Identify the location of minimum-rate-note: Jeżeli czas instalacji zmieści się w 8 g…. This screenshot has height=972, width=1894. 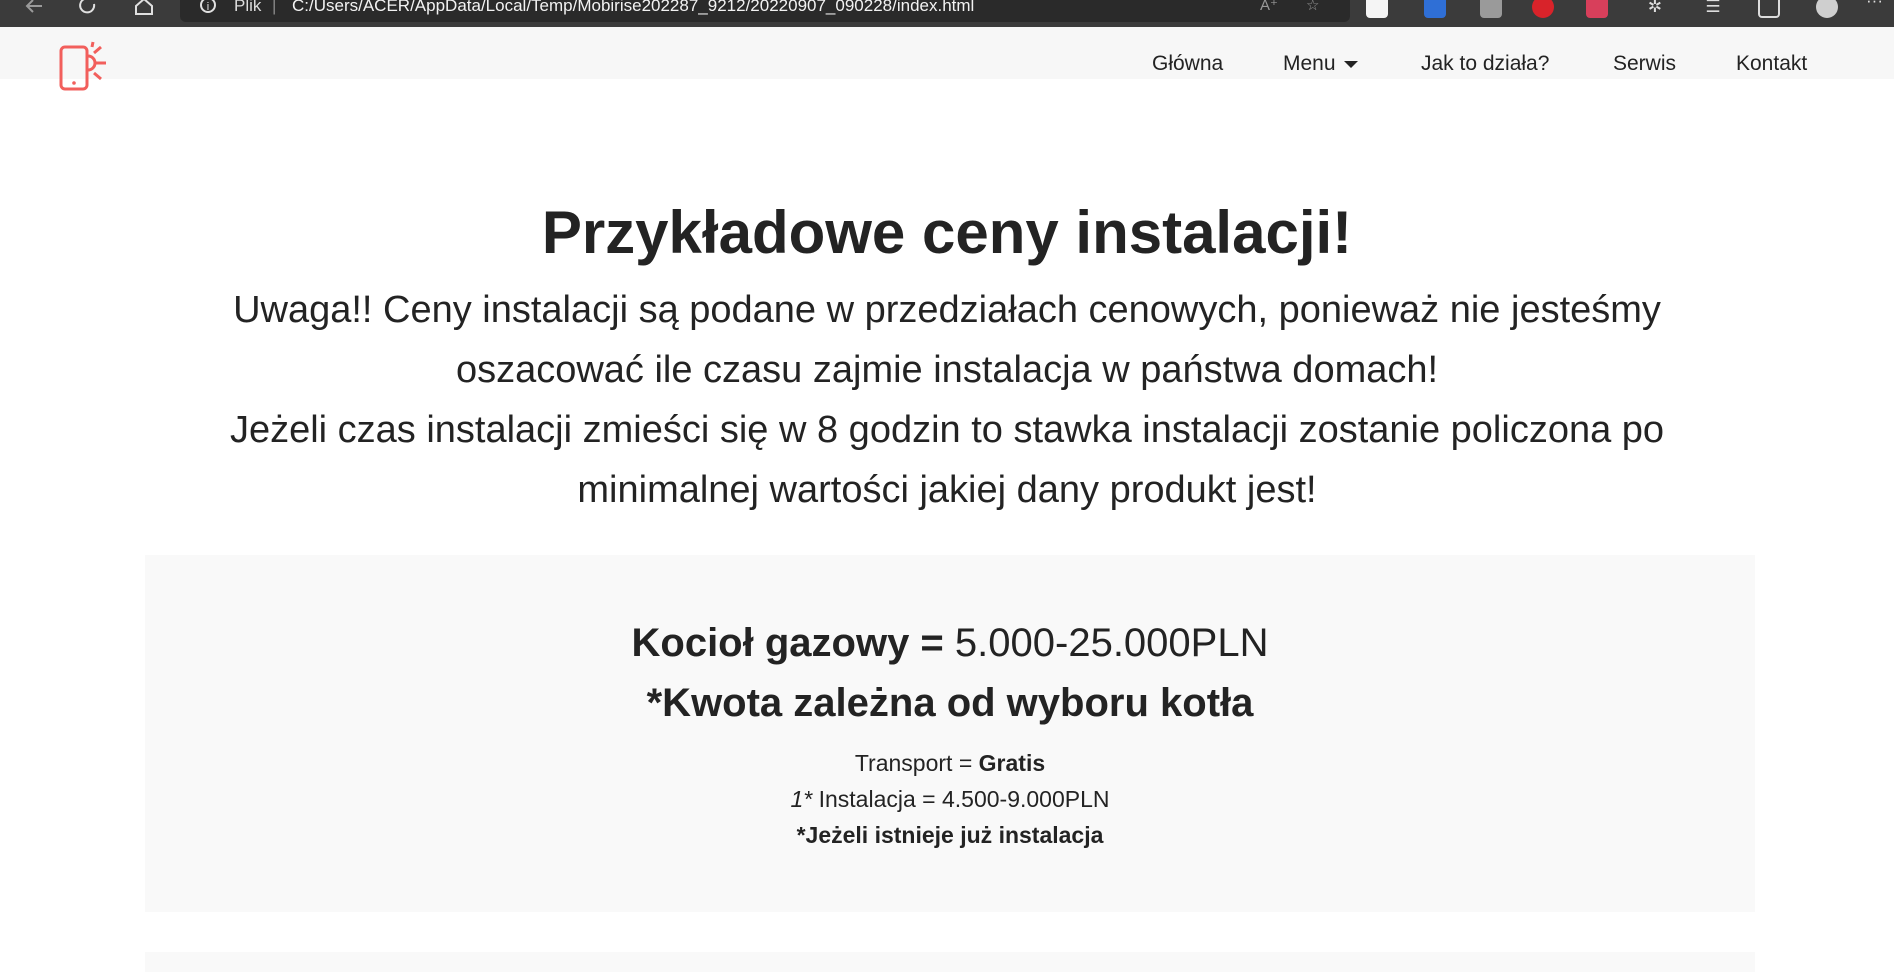
(947, 460).